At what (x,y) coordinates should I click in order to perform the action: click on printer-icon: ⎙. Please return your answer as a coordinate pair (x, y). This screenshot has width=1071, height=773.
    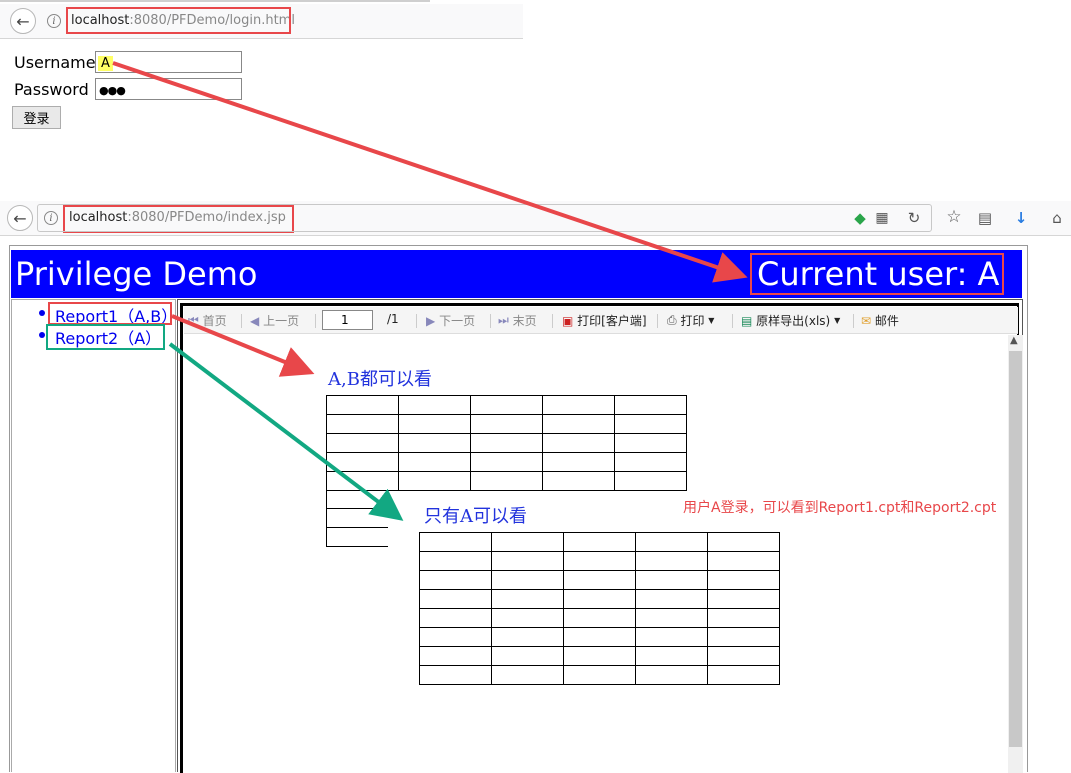
    Looking at the image, I should click on (672, 320).